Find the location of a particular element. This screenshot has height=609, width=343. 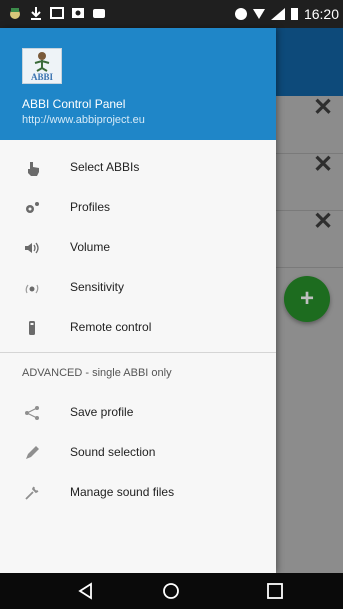

menu-item-volume: Volume is located at coordinates (138, 248).